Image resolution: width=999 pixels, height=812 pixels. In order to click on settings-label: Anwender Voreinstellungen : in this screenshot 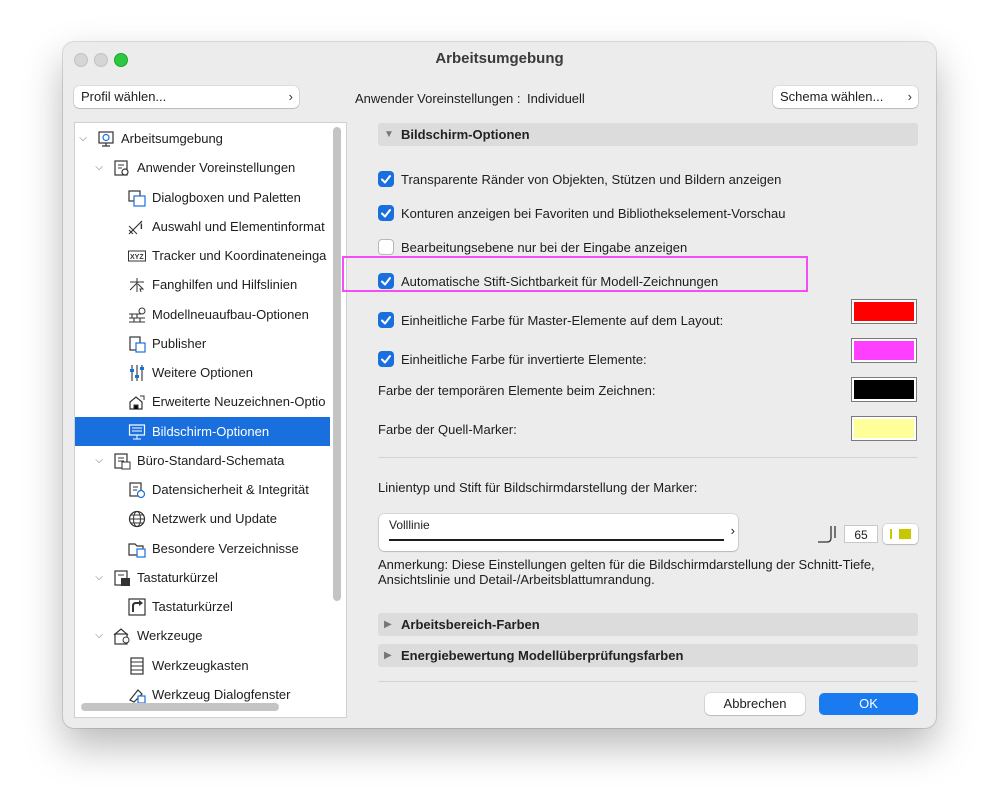, I will do `click(438, 98)`.